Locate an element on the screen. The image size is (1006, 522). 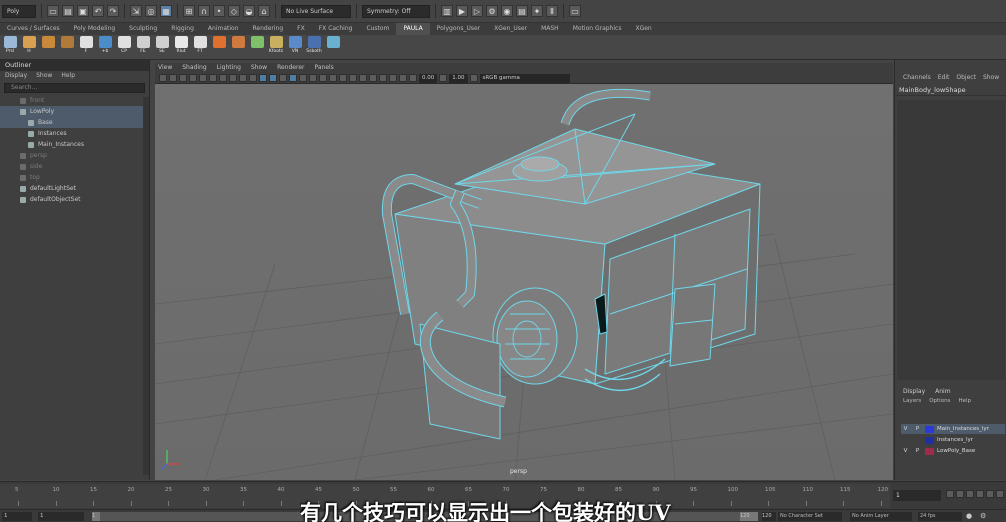
snap-surface-icon: ◒ is located at coordinates (249, 11).